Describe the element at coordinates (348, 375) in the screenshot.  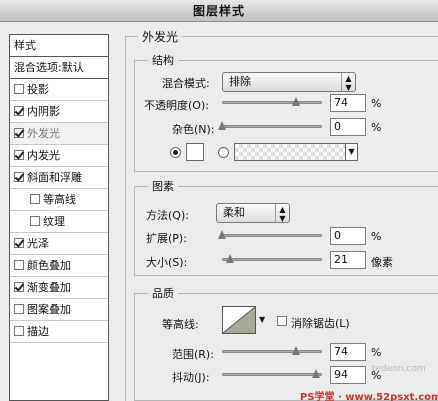
I see `jitter-input: 94` at that location.